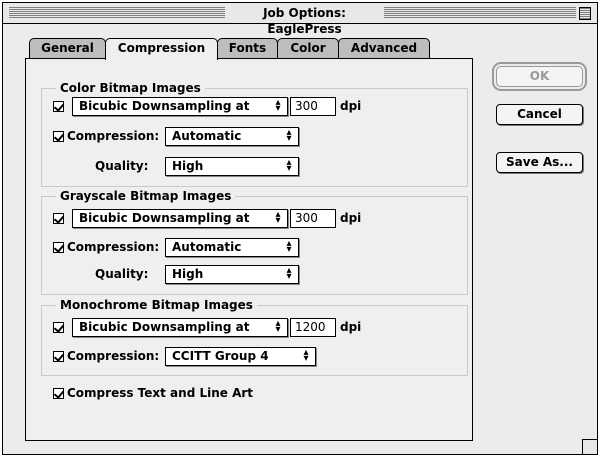  Describe the element at coordinates (304, 20) in the screenshot. I see `window-title: Job Options: EaglePress` at that location.